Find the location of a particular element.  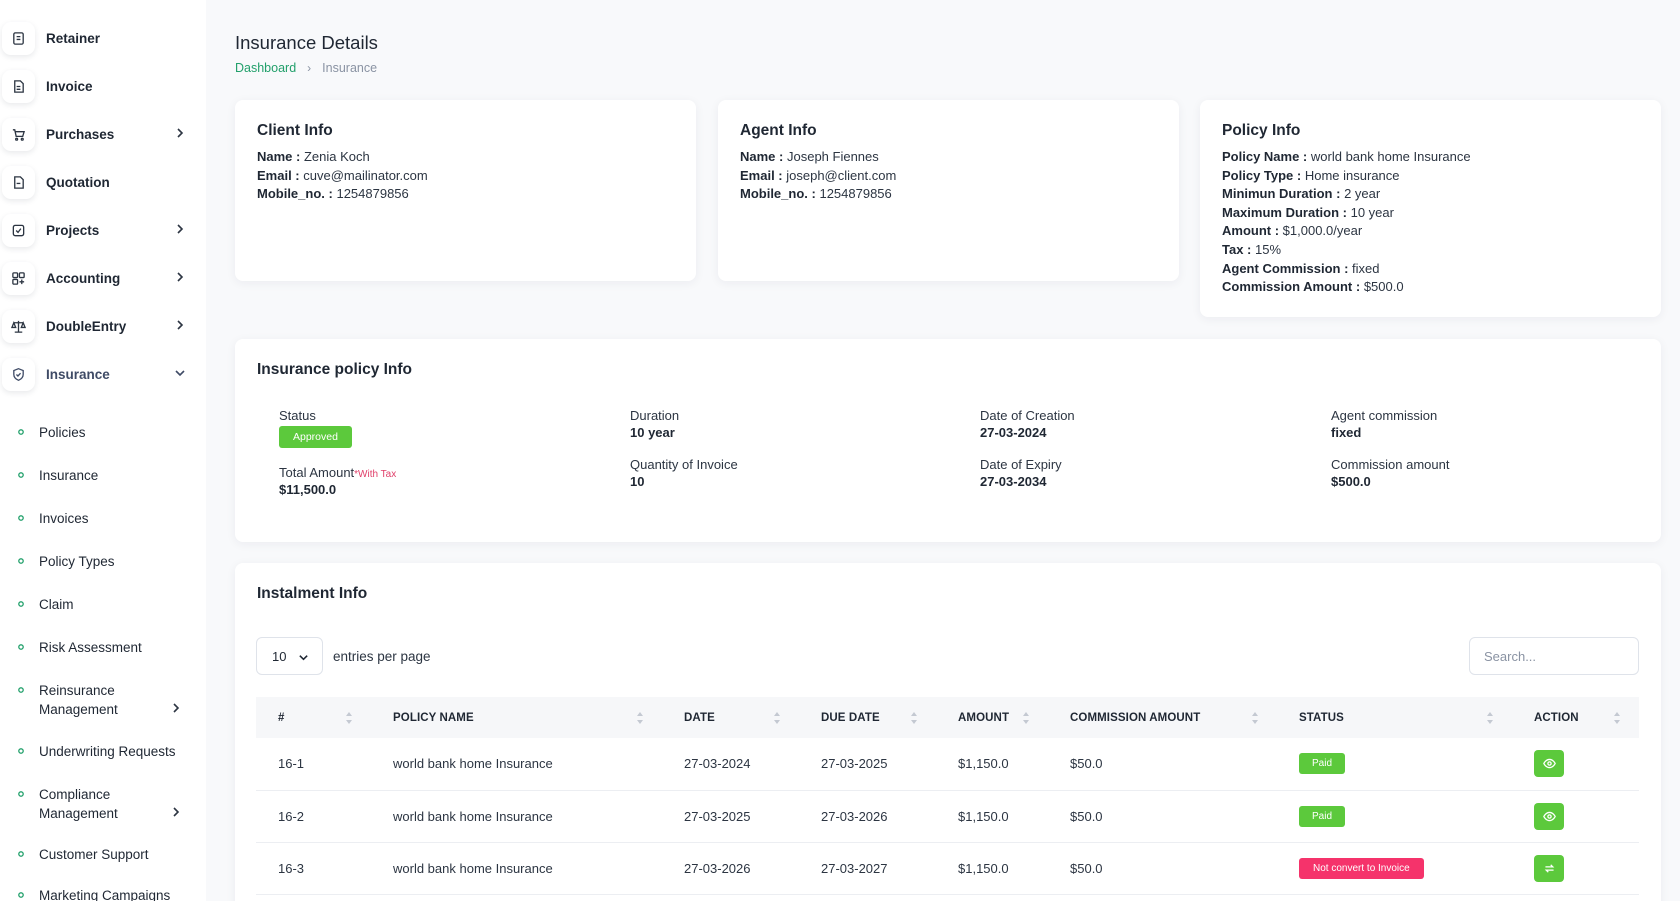

status-badge: Approved is located at coordinates (315, 437).